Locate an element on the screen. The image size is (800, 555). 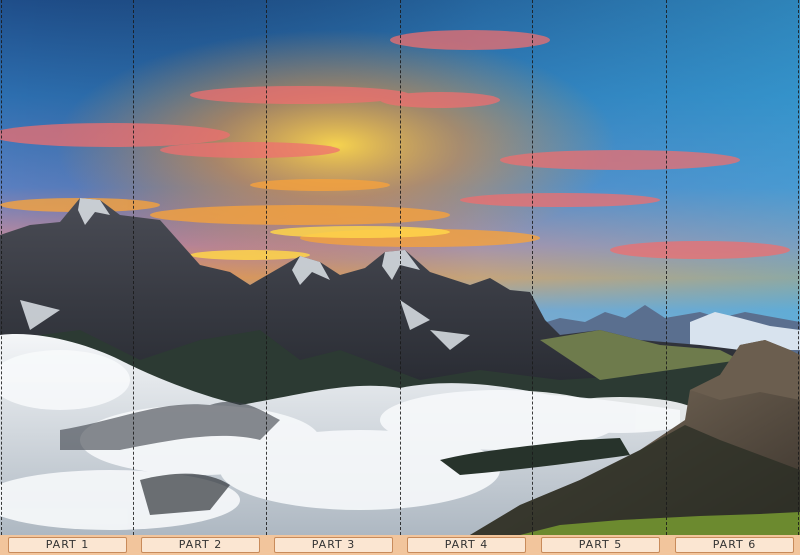
part-6-label: PART 6 is located at coordinates (734, 545).